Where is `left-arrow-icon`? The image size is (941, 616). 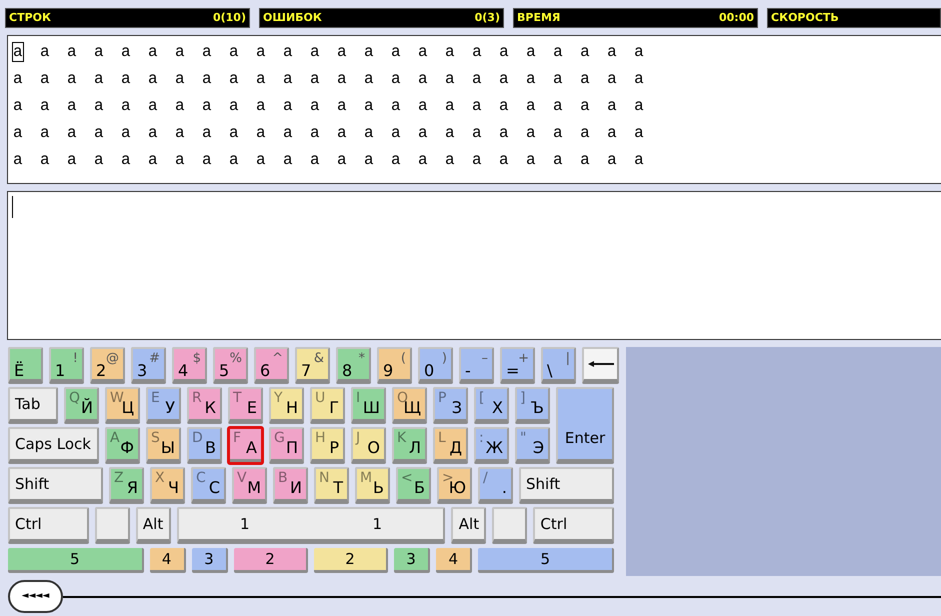 left-arrow-icon is located at coordinates (601, 364).